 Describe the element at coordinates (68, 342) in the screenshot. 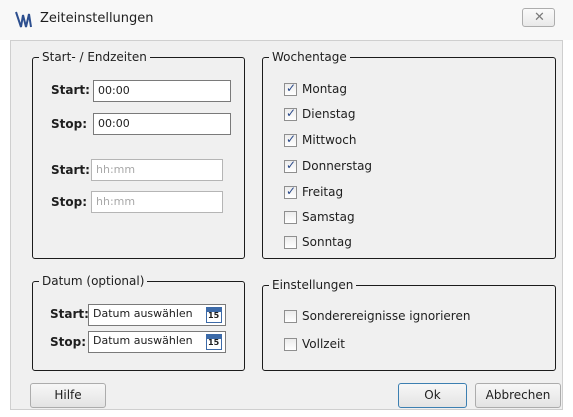

I see `date-label-stop: Stop:` at that location.